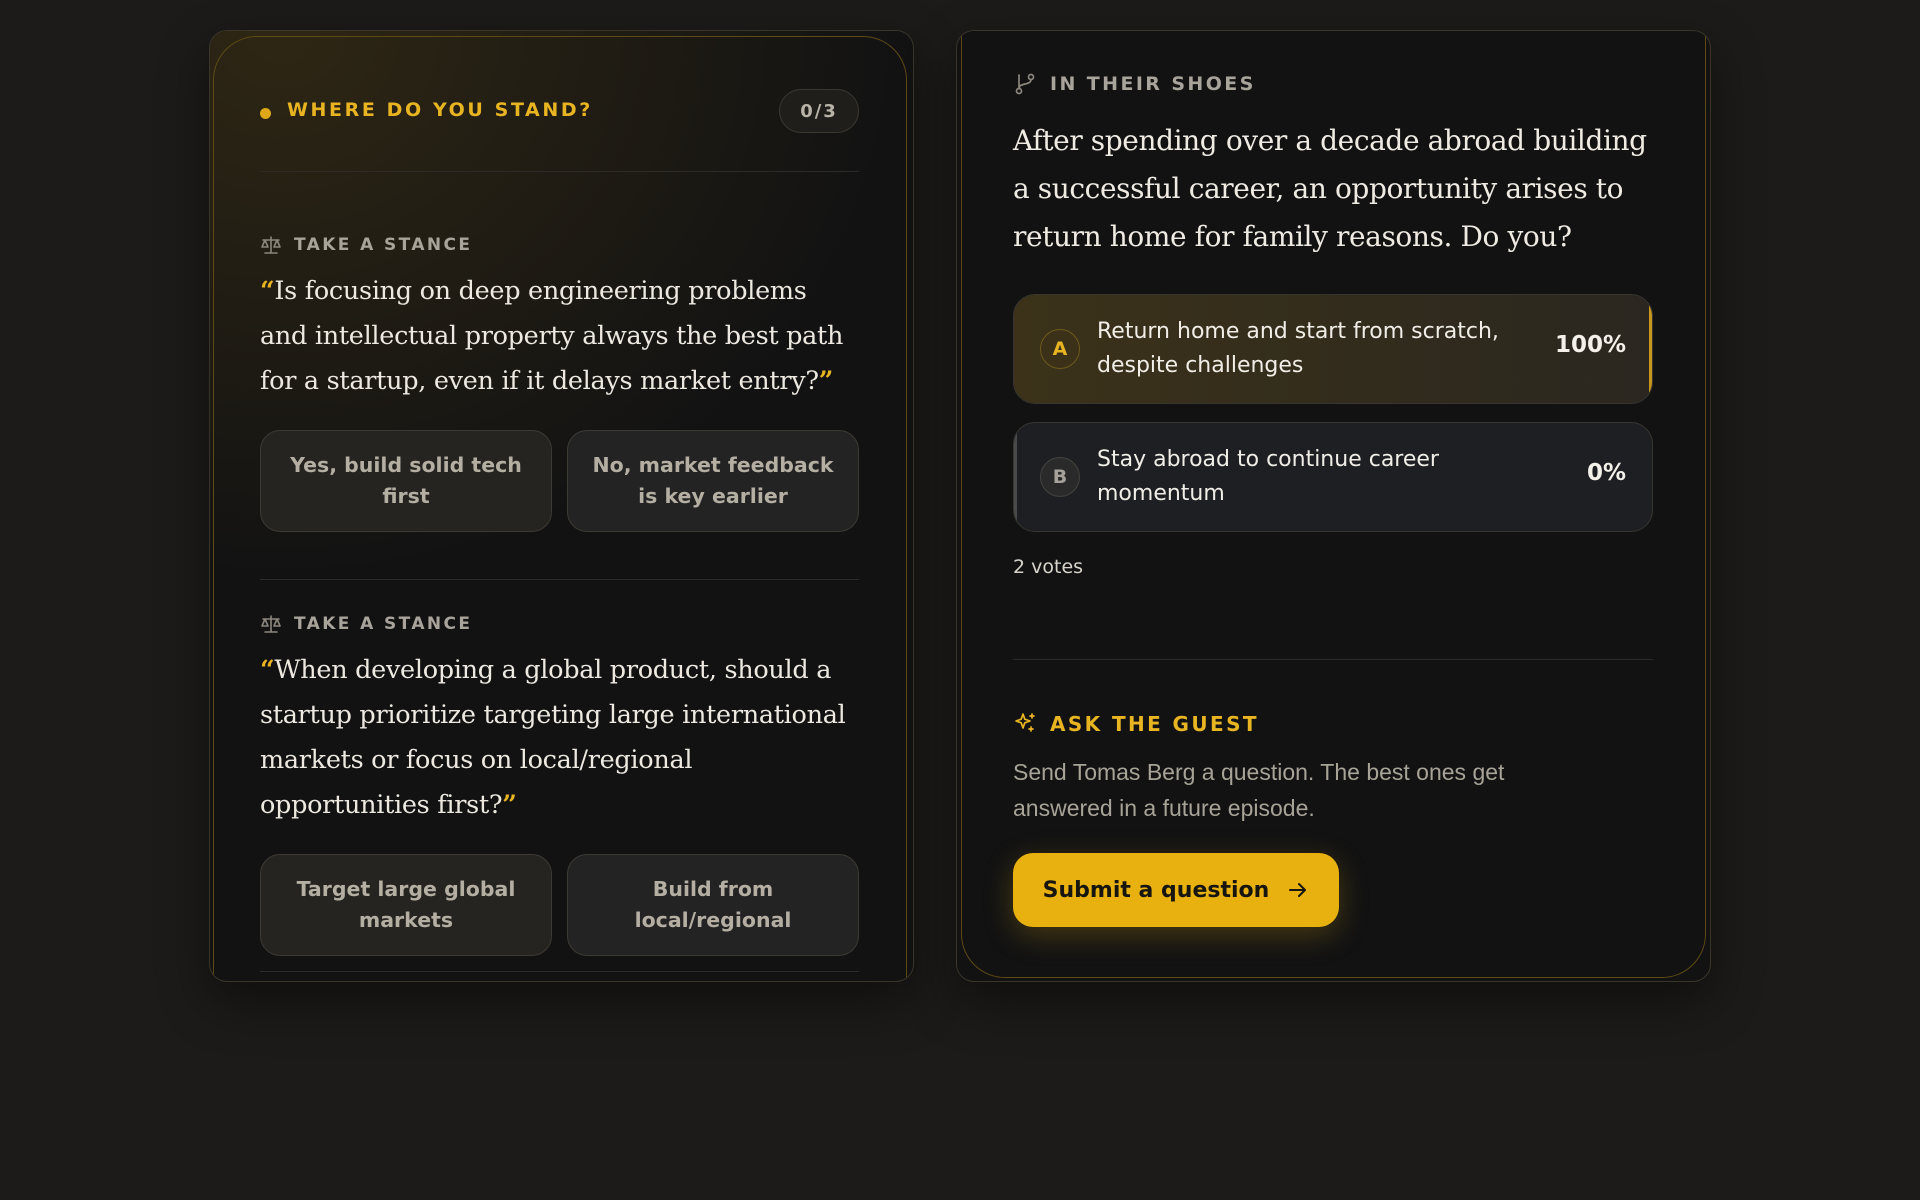  I want to click on option-percent: 100%, so click(1590, 345).